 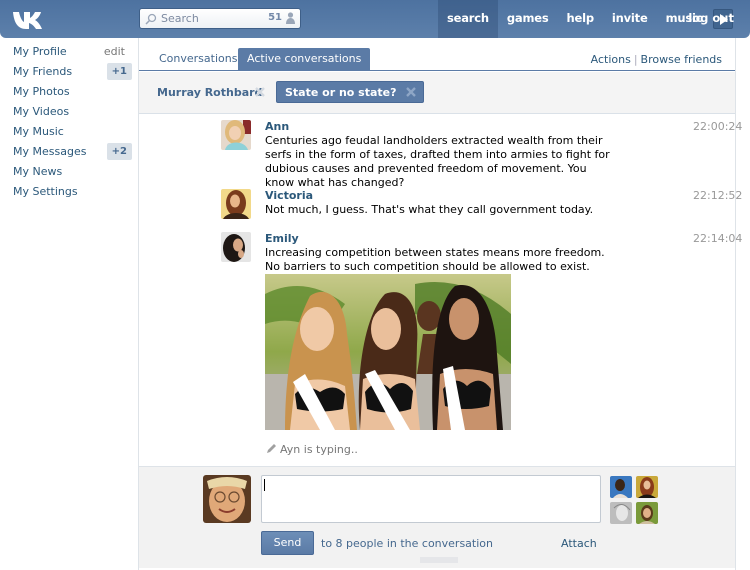 I want to click on friends-badge: +1, so click(x=119, y=71).